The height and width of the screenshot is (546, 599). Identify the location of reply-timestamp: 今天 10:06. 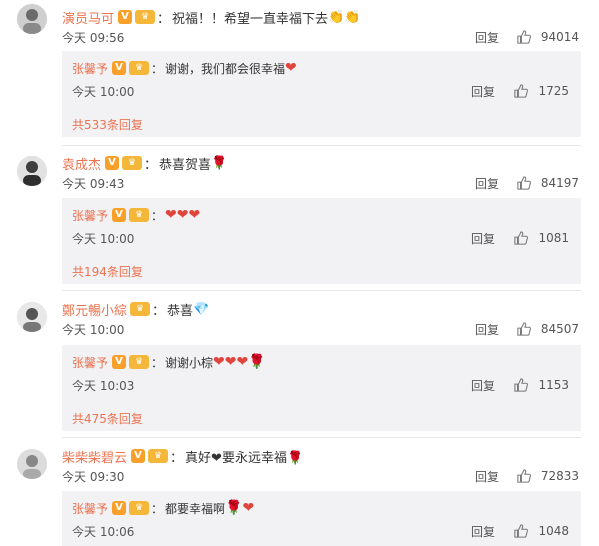
(103, 531).